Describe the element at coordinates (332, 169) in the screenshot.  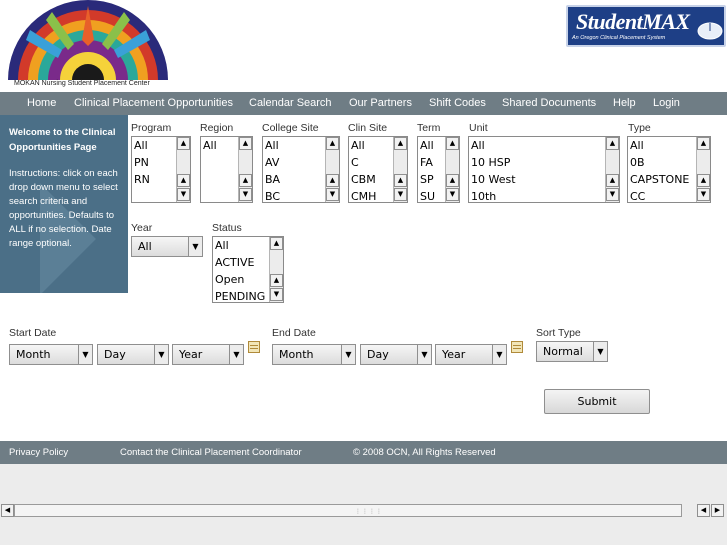
I see `college-site-scrollbar: ▲ ▲ ▼` at that location.